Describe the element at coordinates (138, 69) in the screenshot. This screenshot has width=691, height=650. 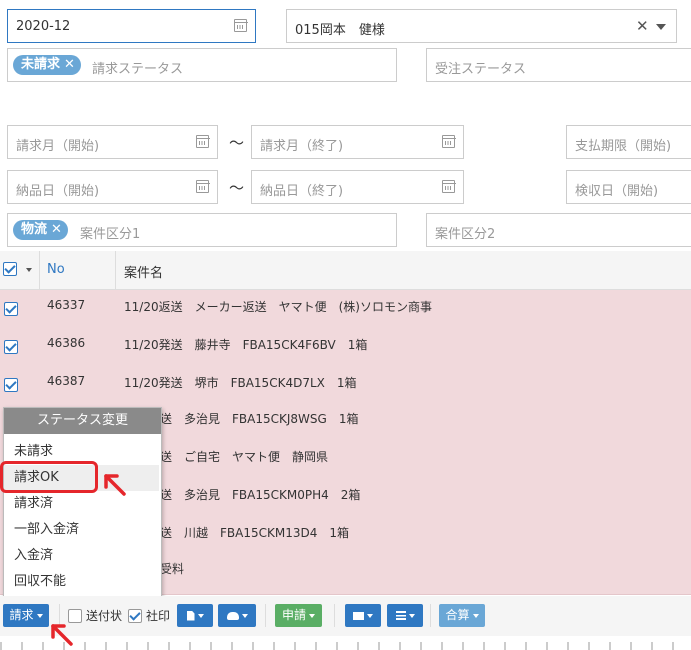
I see `billing-status-placeholder: 請求ステータス` at that location.